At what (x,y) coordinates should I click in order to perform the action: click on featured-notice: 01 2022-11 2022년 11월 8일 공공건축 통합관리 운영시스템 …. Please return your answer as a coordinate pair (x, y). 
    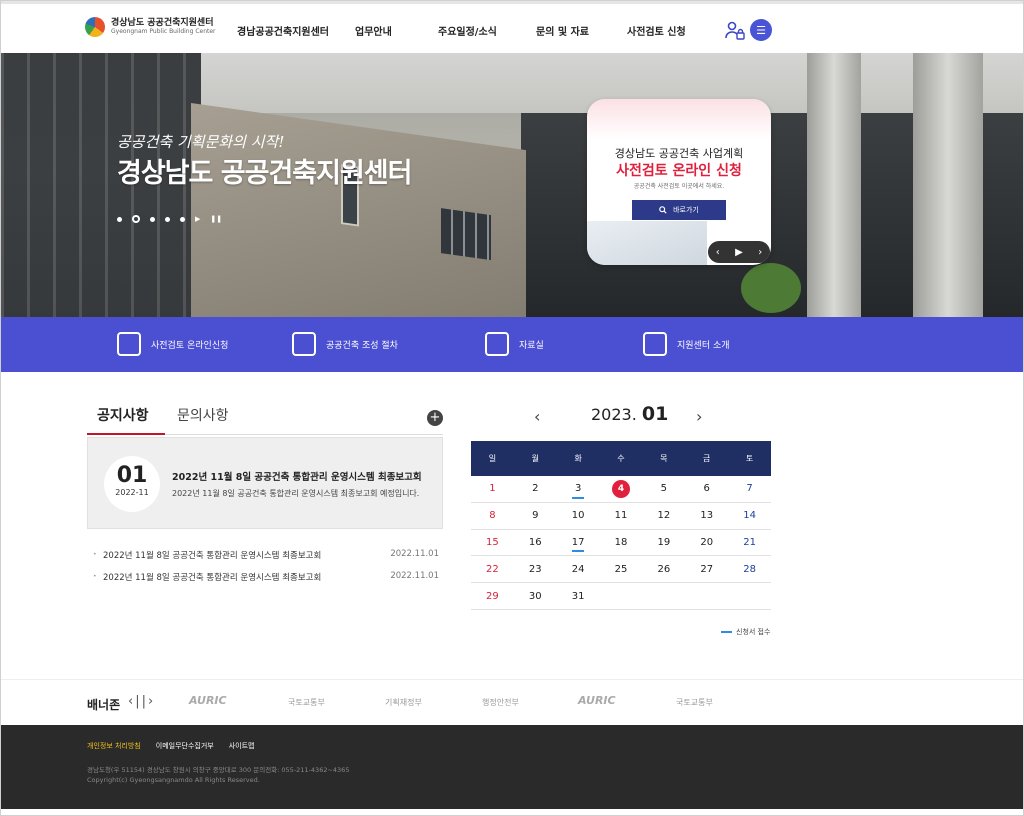
    Looking at the image, I should click on (265, 483).